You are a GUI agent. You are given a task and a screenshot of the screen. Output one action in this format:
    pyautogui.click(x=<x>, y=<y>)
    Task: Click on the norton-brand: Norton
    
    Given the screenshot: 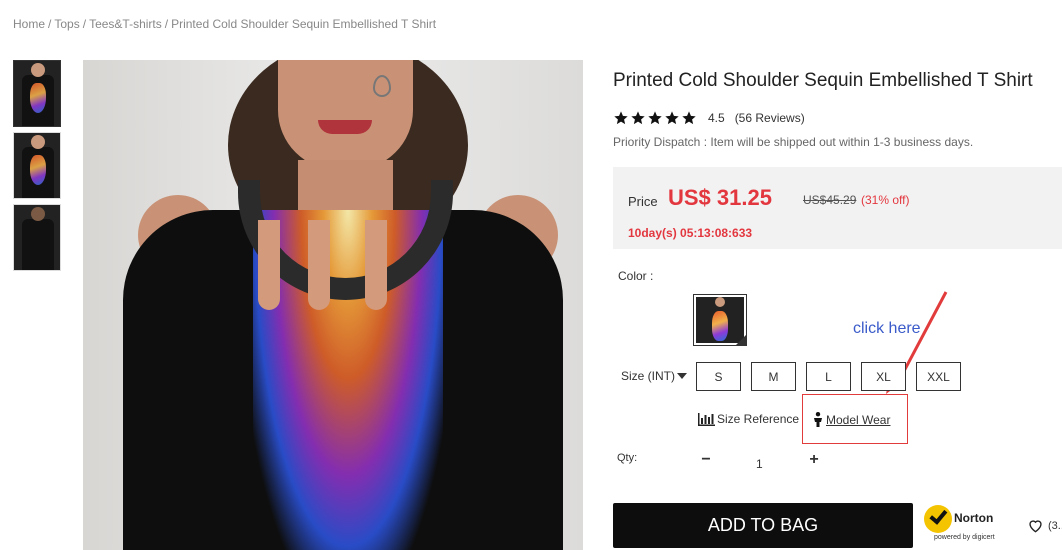 What is the action you would take?
    pyautogui.click(x=974, y=518)
    